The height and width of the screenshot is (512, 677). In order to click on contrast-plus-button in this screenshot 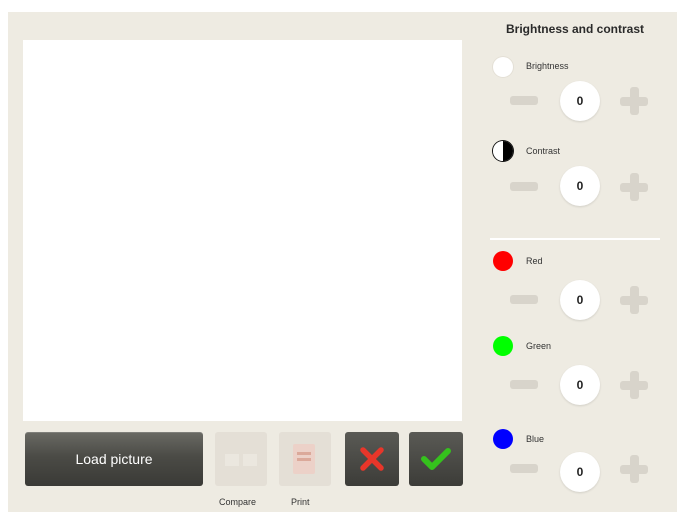, I will do `click(634, 187)`.